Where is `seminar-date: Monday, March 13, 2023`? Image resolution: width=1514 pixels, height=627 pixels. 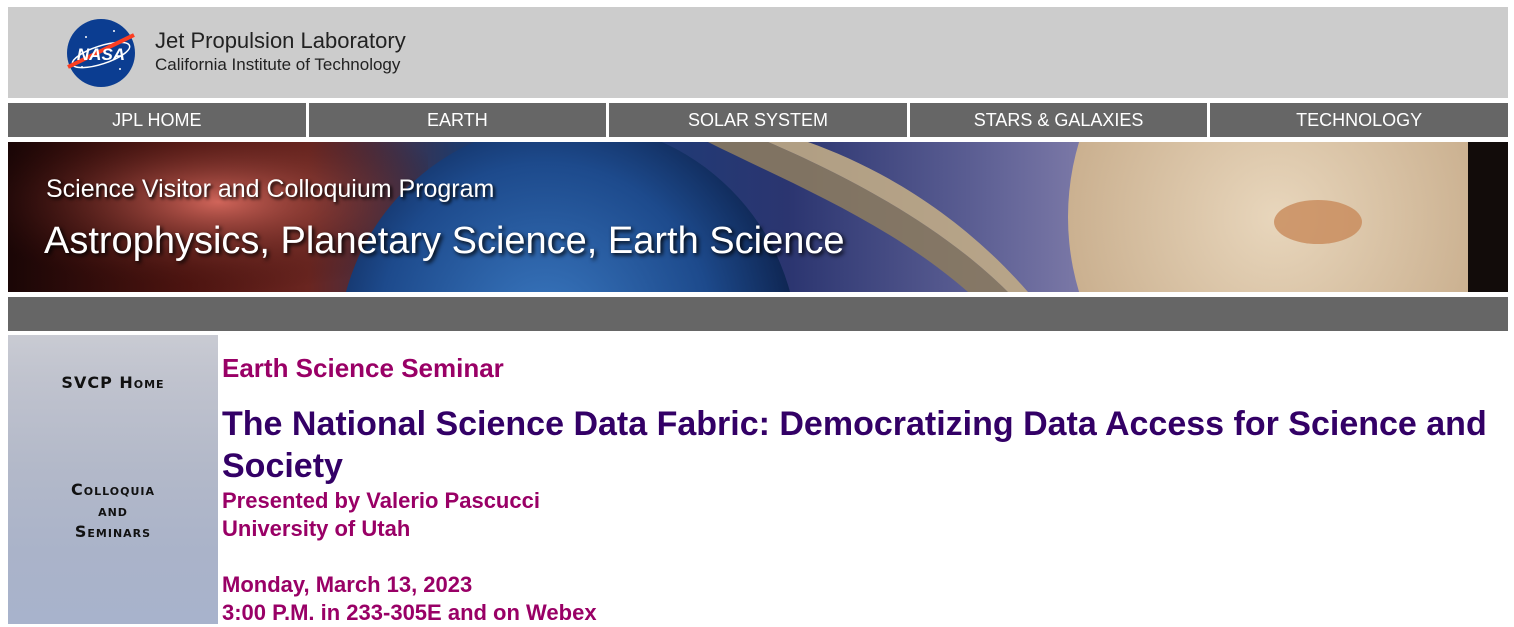 seminar-date: Monday, March 13, 2023 is located at coordinates (347, 584).